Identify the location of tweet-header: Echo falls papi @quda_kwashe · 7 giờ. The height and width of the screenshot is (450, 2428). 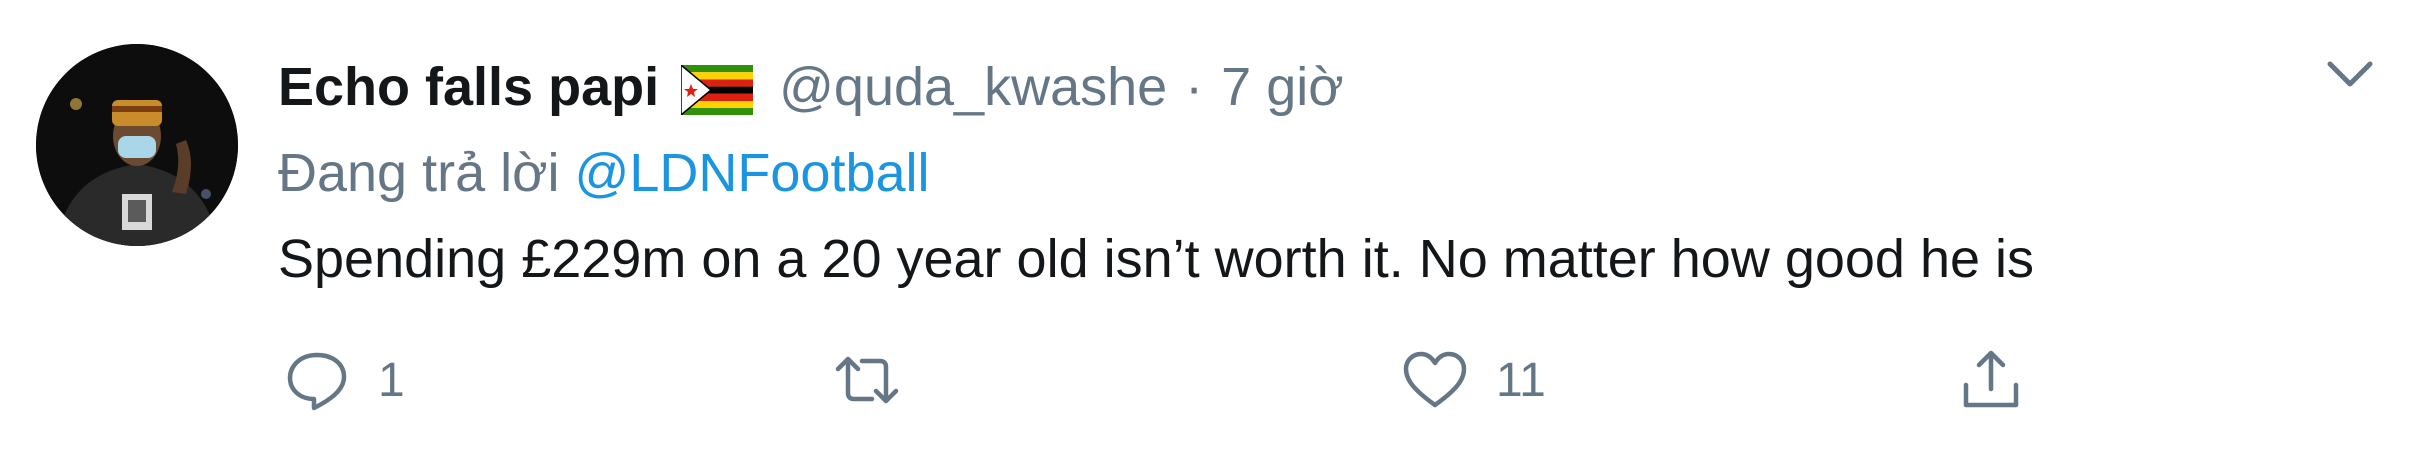
(811, 87).